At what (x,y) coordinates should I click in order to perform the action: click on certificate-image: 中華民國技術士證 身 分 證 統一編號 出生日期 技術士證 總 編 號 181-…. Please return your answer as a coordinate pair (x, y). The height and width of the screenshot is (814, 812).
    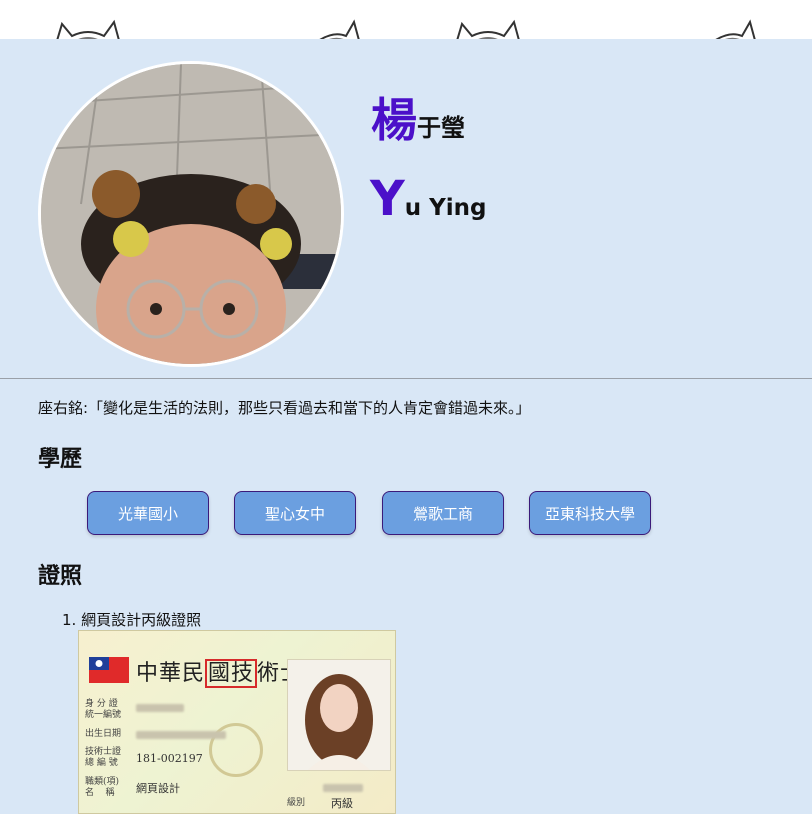
    Looking at the image, I should click on (237, 722).